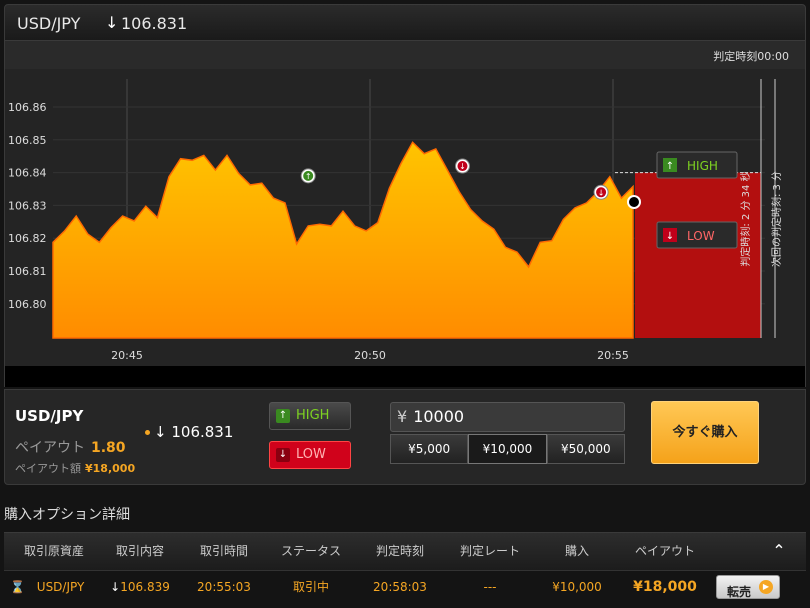 This screenshot has height=608, width=810. I want to click on panel-pair: USD/JPY, so click(49, 416).